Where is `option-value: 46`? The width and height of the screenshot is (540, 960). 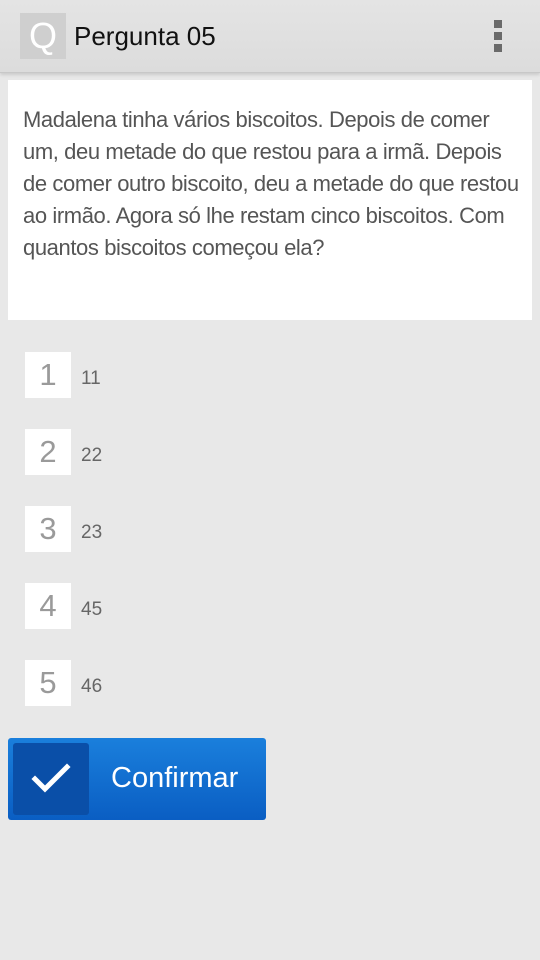
option-value: 46 is located at coordinates (91, 687).